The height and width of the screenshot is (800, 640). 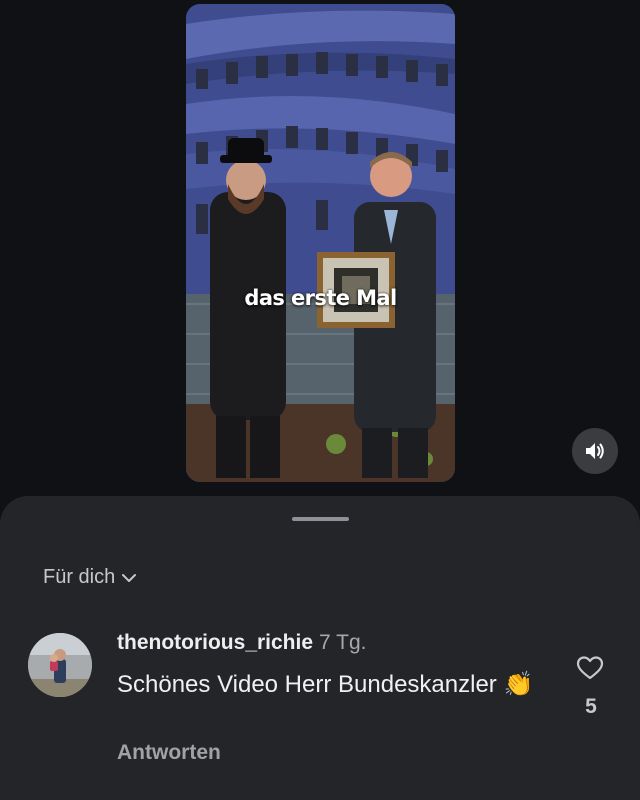 I want to click on clapping-emoji: 👏, so click(x=518, y=684).